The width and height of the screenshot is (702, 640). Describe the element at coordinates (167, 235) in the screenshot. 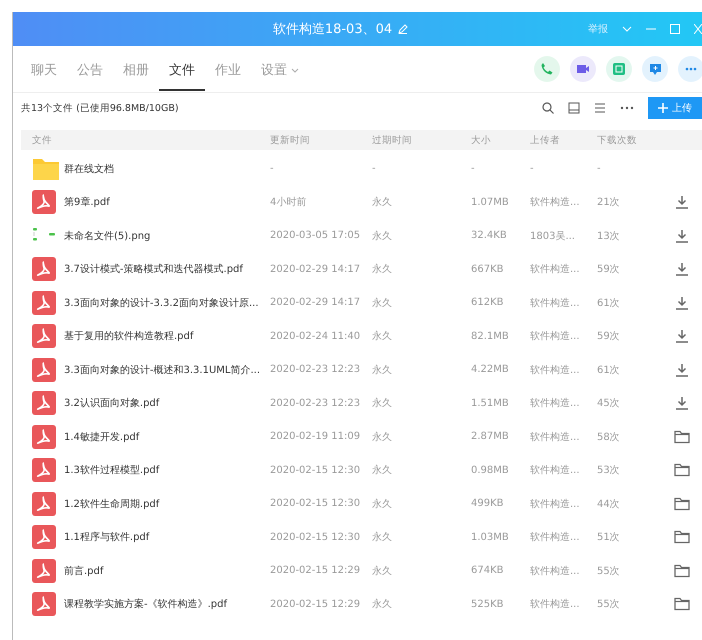

I see `file-name: 未命名文件(5).png` at that location.